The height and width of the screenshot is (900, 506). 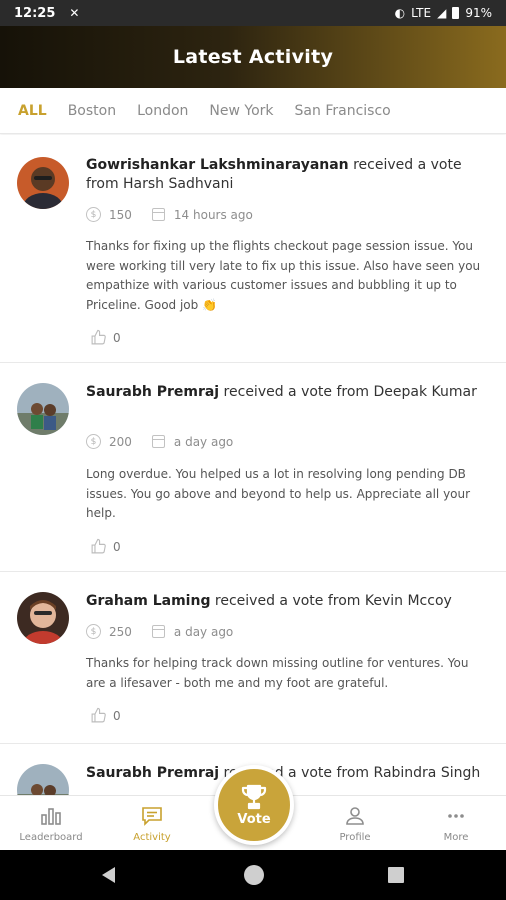 I want to click on system-navigation-bar, so click(x=253, y=875).